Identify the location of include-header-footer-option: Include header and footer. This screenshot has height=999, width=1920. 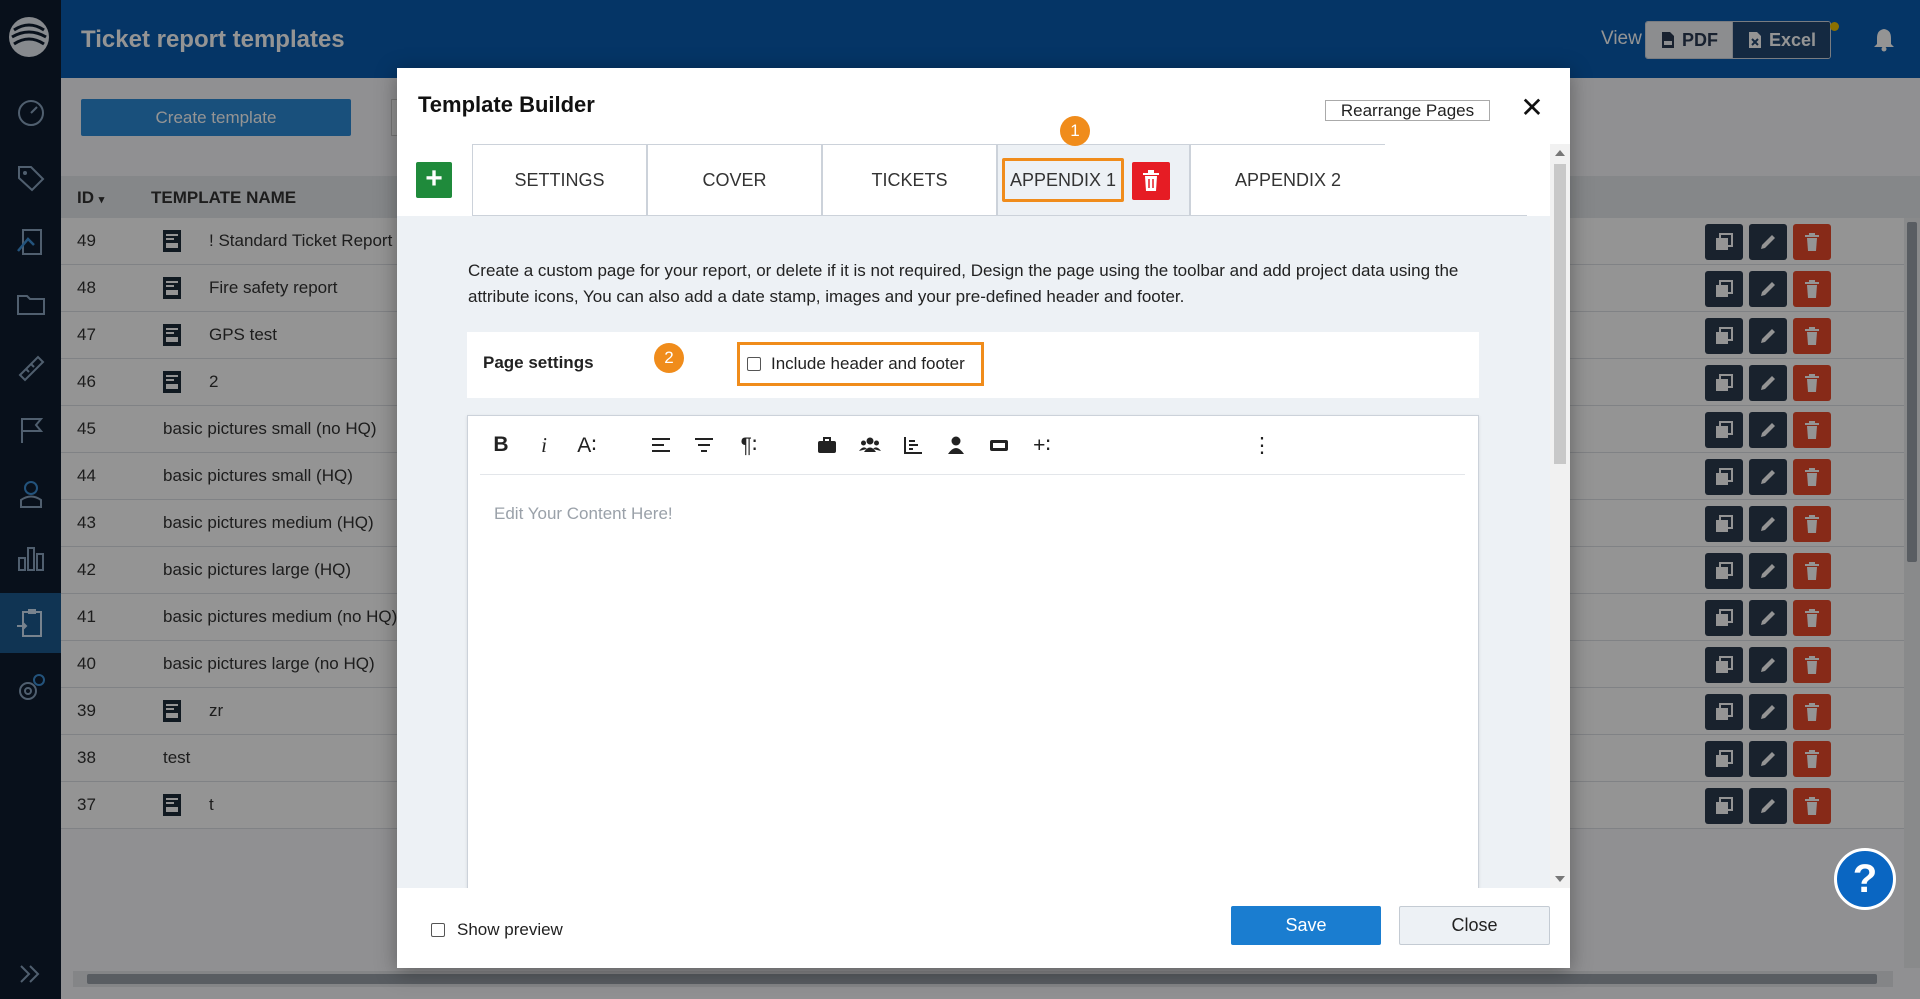
(860, 364).